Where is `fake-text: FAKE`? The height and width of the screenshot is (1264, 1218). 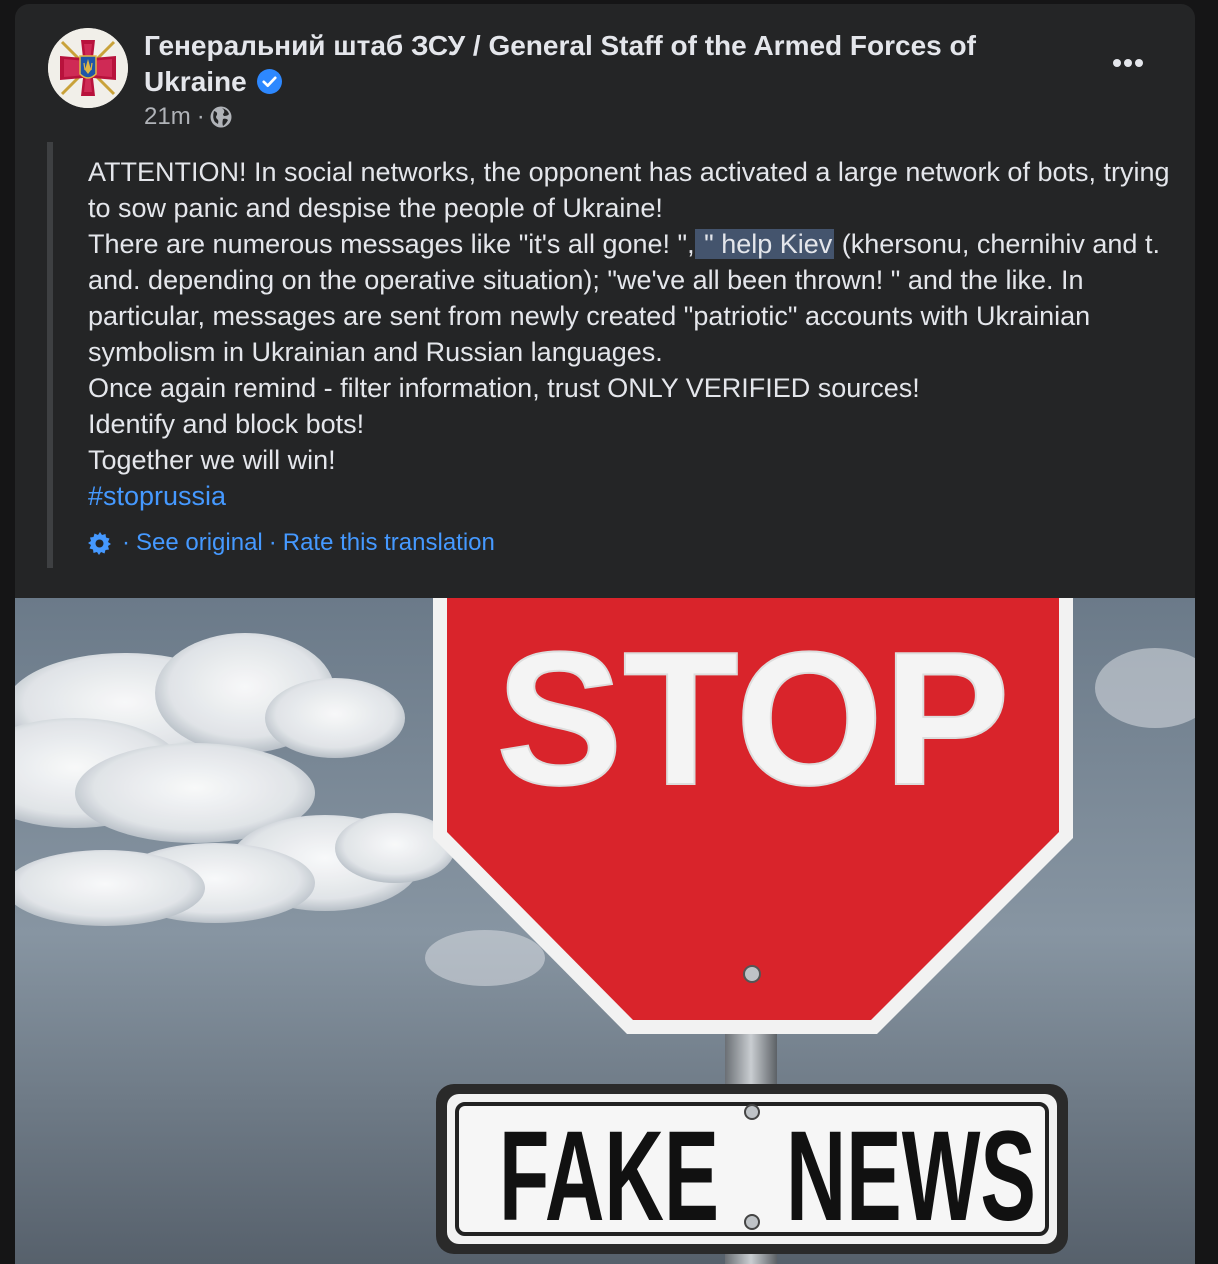 fake-text: FAKE is located at coordinates (609, 1176).